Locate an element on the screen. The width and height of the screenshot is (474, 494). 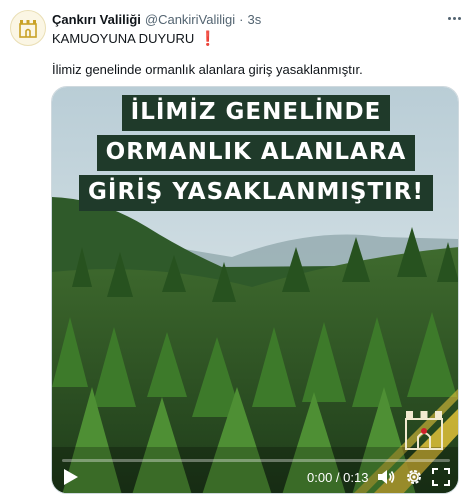
more-icon is located at coordinates (449, 18).